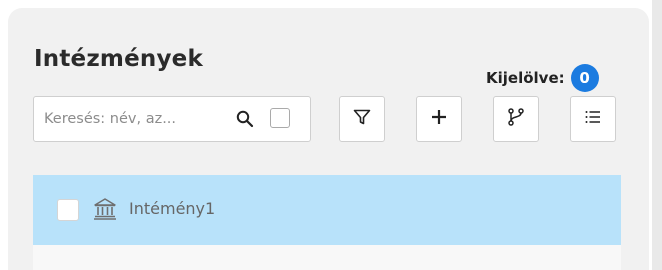  Describe the element at coordinates (584, 78) in the screenshot. I see `selected-count-badge: 0` at that location.